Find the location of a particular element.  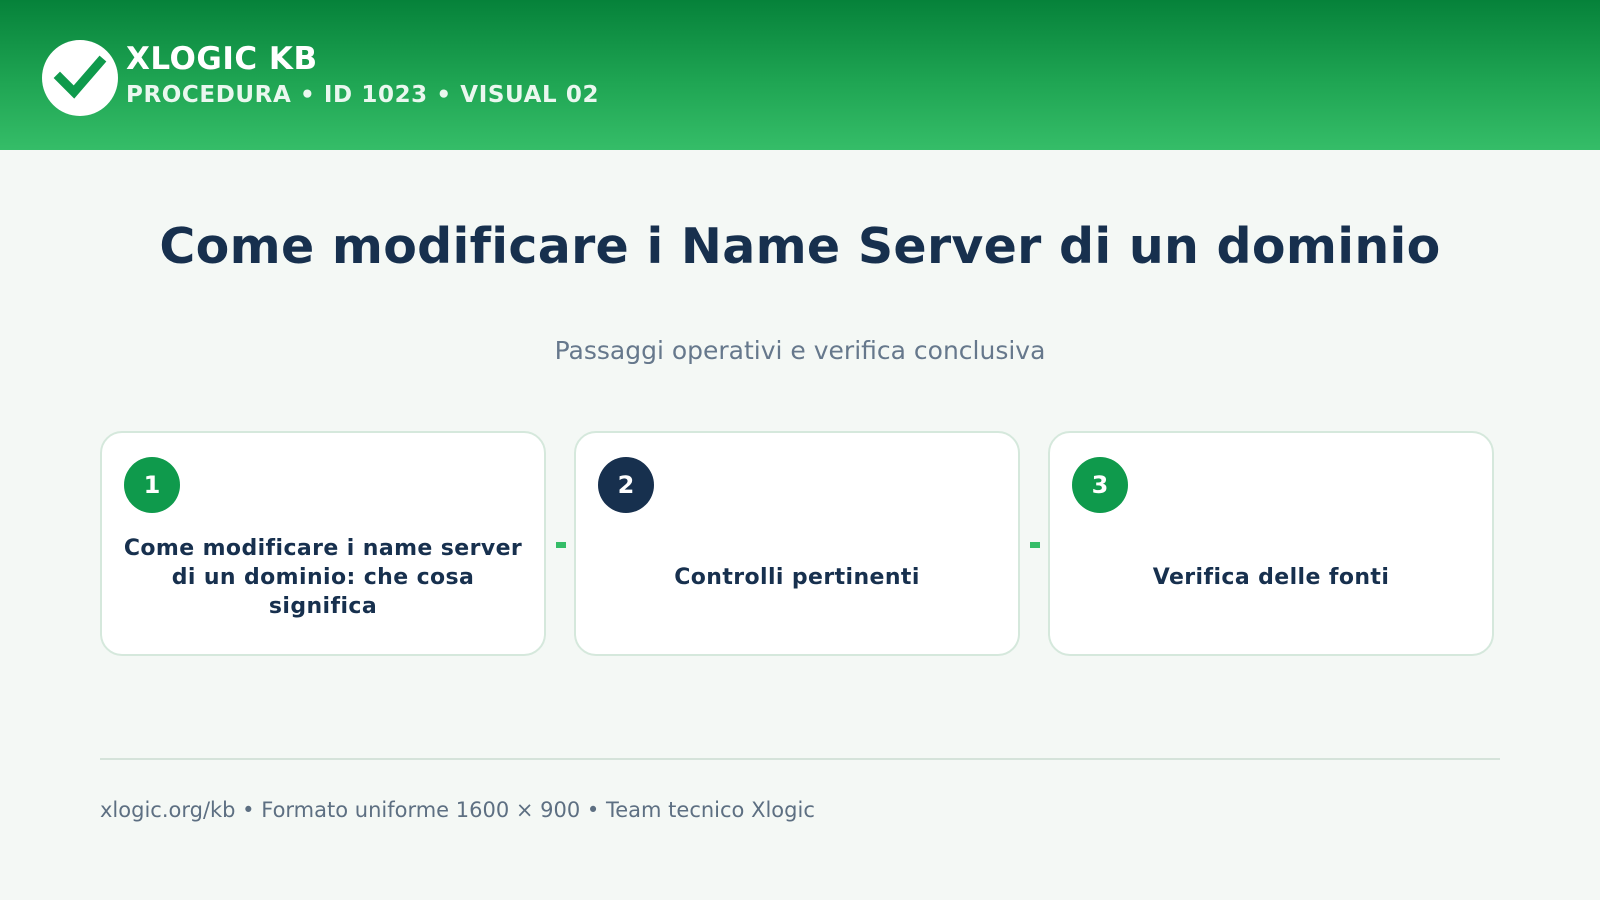

step-card-2: 2 Controlli pertinenti is located at coordinates (797, 543).